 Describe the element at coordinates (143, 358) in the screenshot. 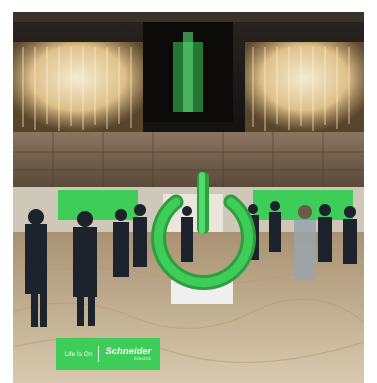

I see `brand-logo-sub: Electric` at that location.